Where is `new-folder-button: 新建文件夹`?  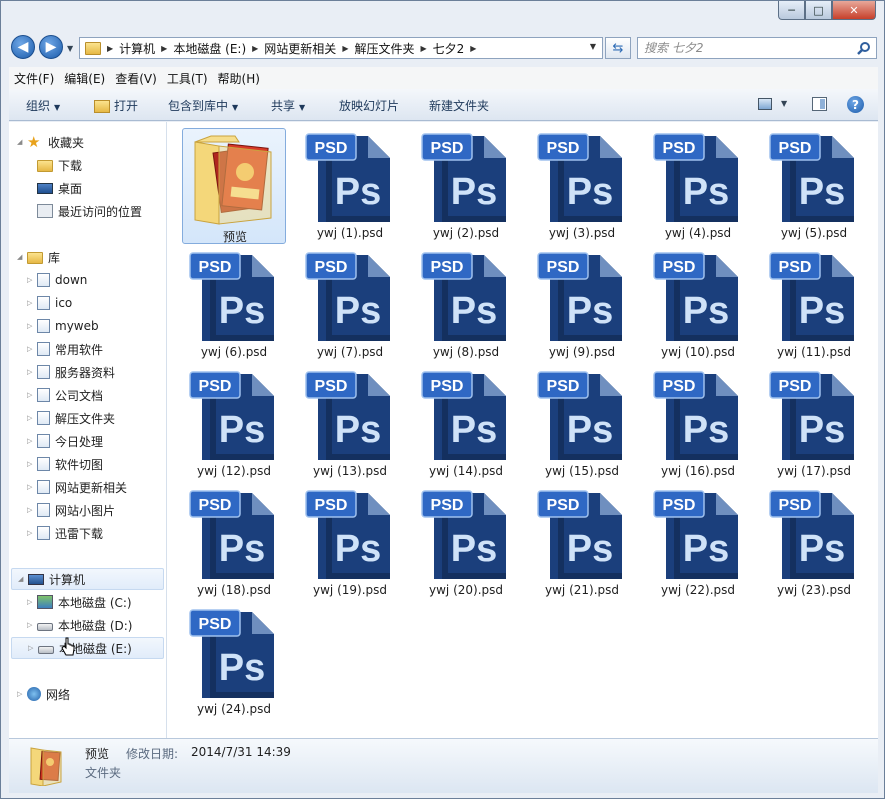
new-folder-button: 新建文件夹 is located at coordinates (459, 105).